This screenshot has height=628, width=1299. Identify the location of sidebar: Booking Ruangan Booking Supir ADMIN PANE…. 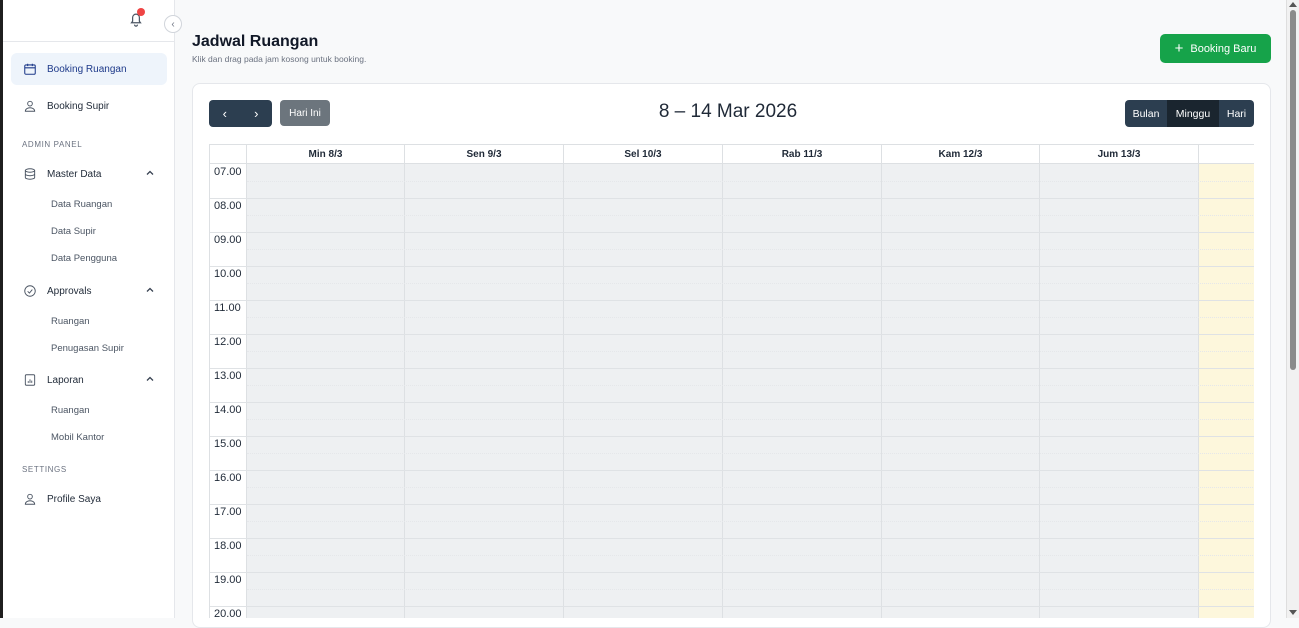
(89, 309).